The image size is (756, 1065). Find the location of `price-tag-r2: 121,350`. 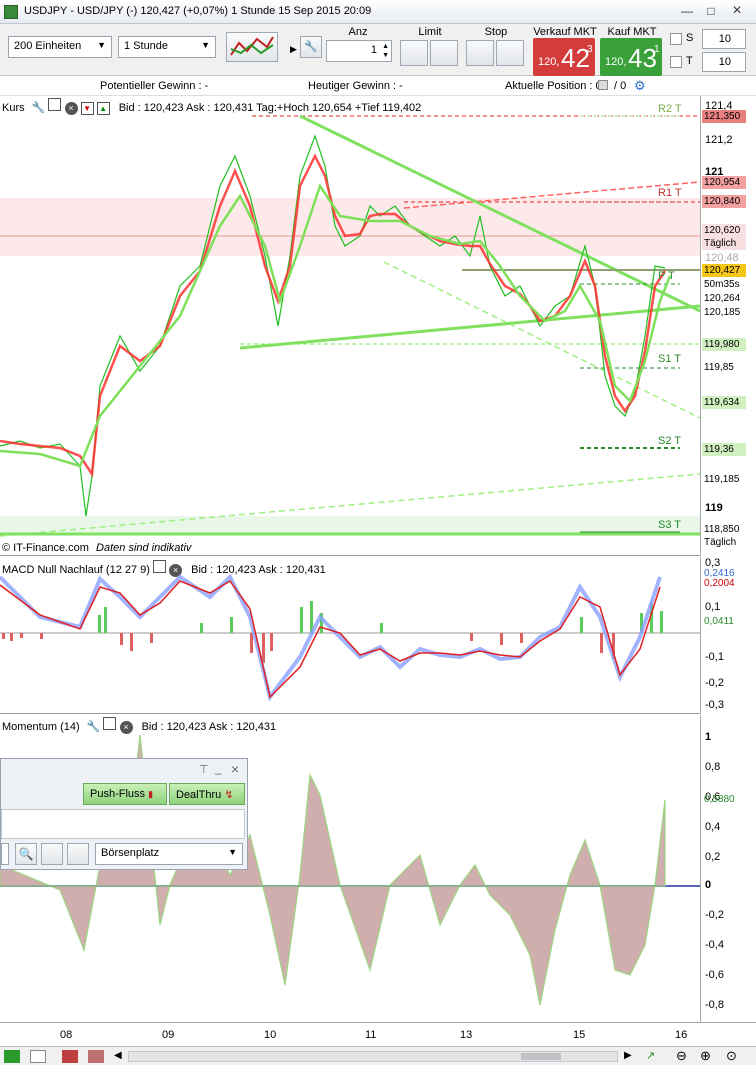

price-tag-r2: 121,350 is located at coordinates (724, 116).